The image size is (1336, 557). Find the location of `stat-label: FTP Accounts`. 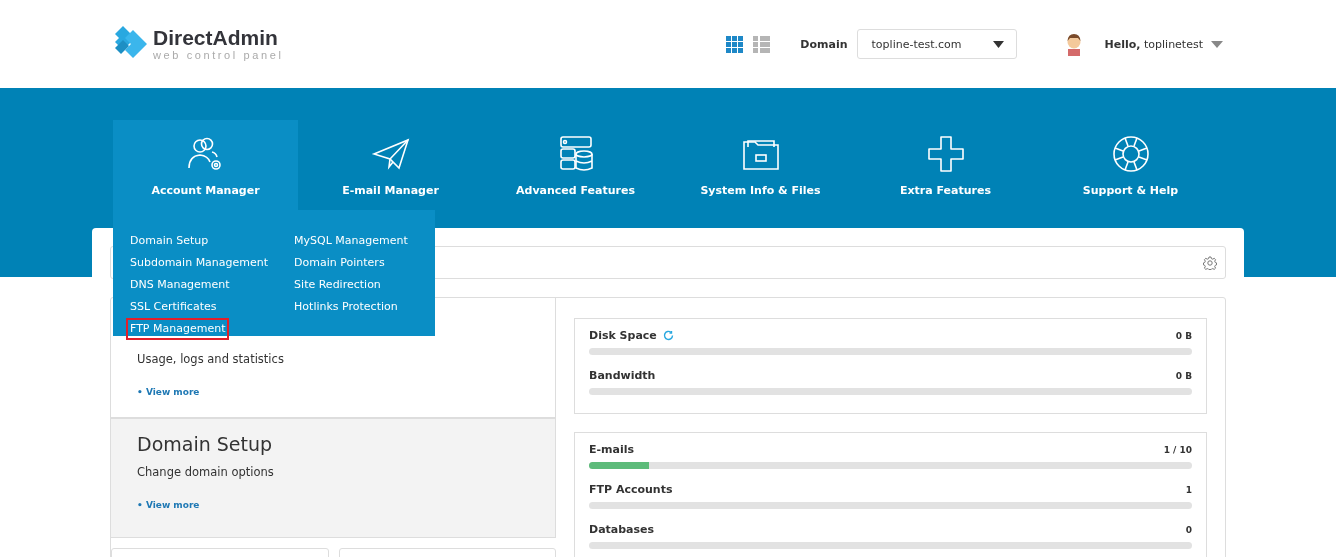

stat-label: FTP Accounts is located at coordinates (631, 489).